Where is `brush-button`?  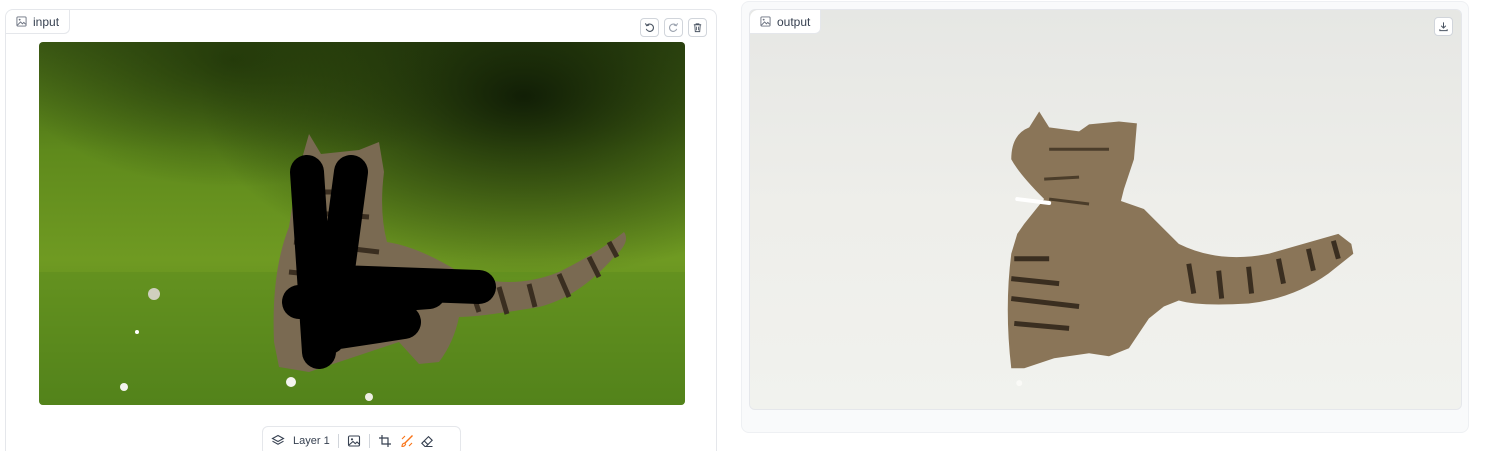 brush-button is located at coordinates (407, 440).